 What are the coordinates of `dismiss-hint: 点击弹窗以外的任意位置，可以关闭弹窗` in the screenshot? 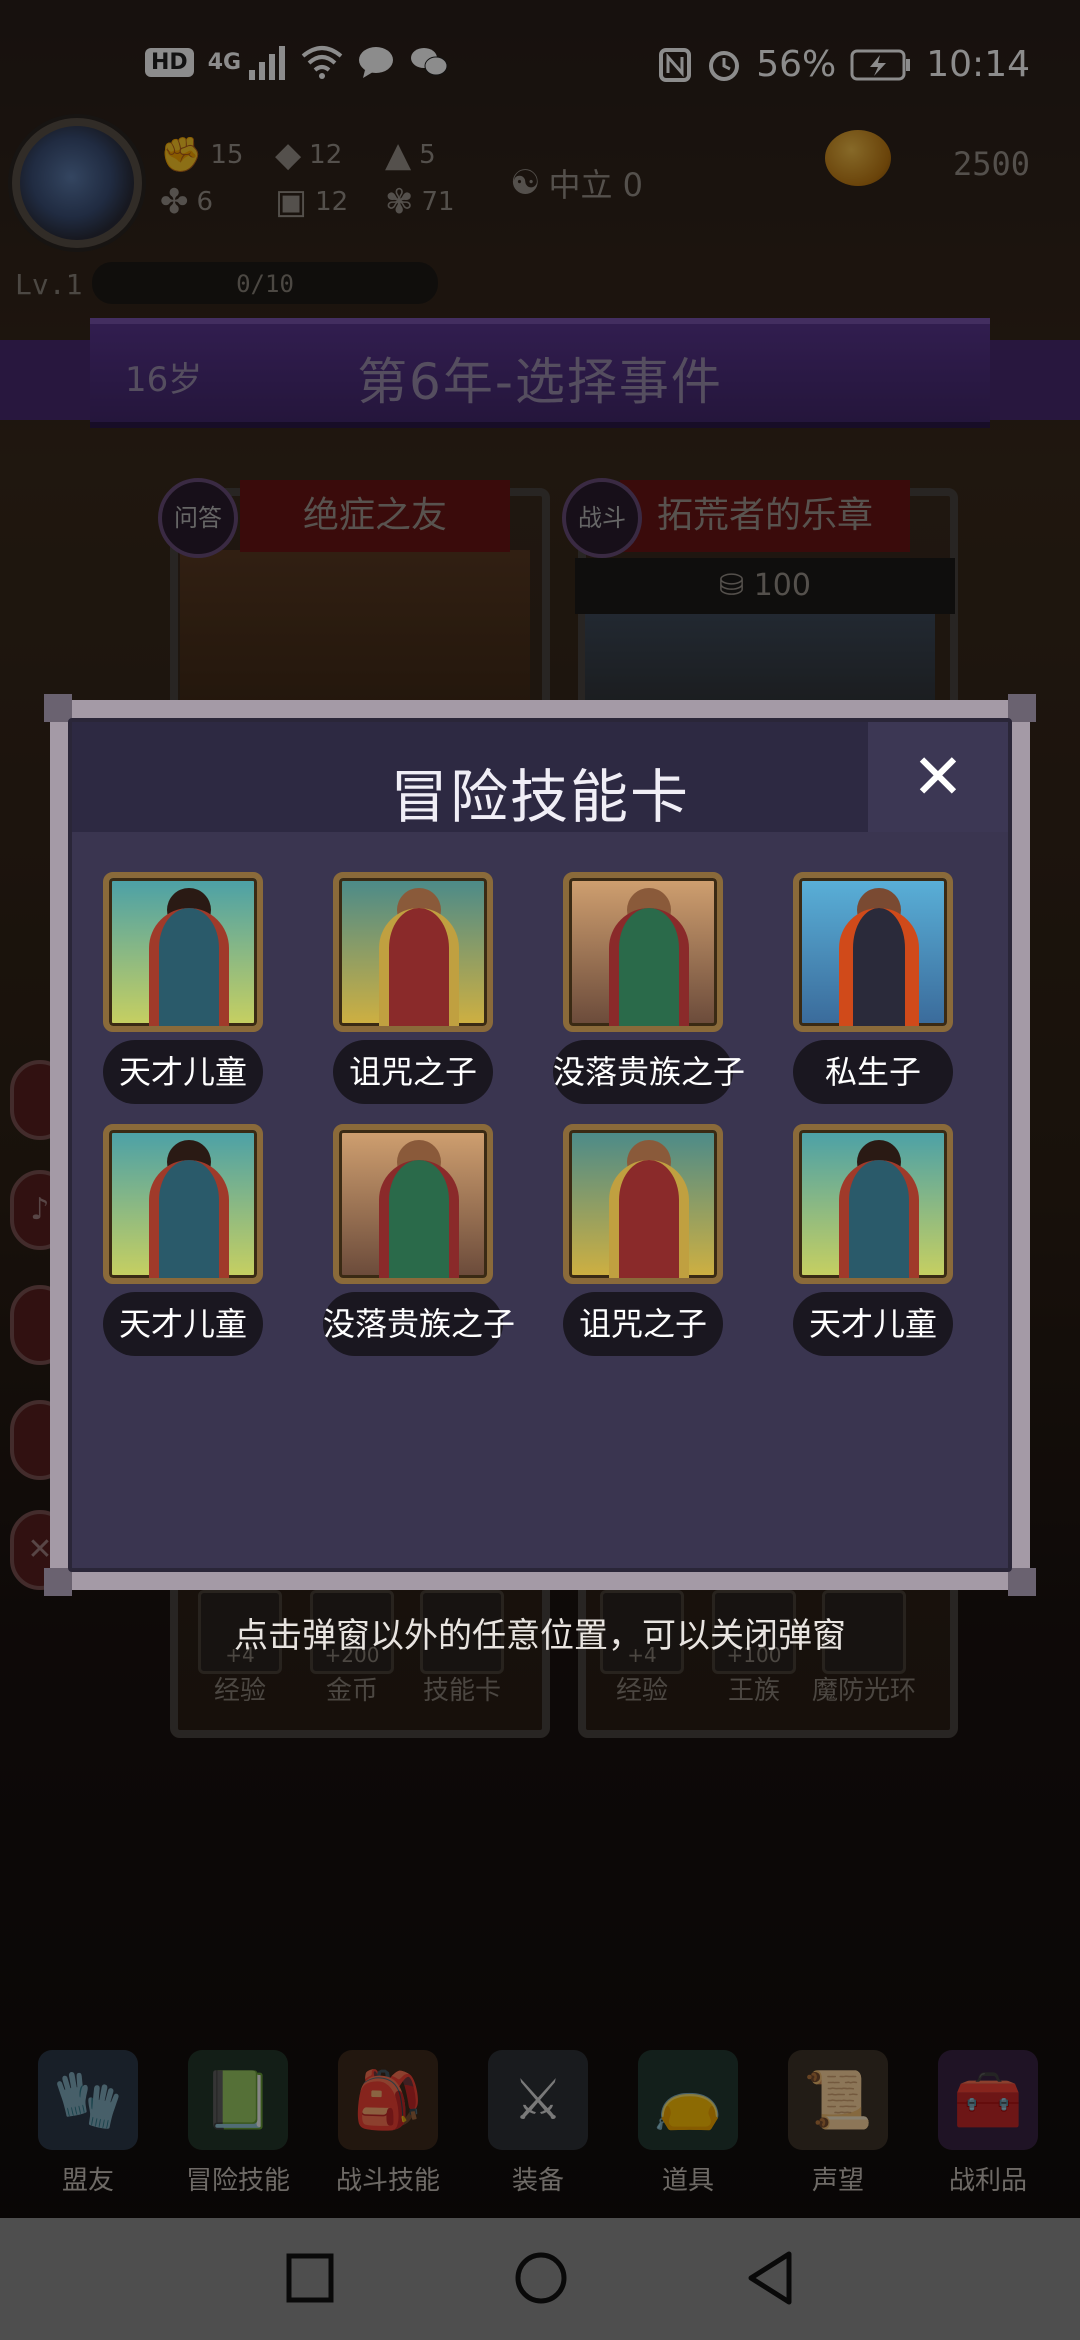 It's located at (540, 1636).